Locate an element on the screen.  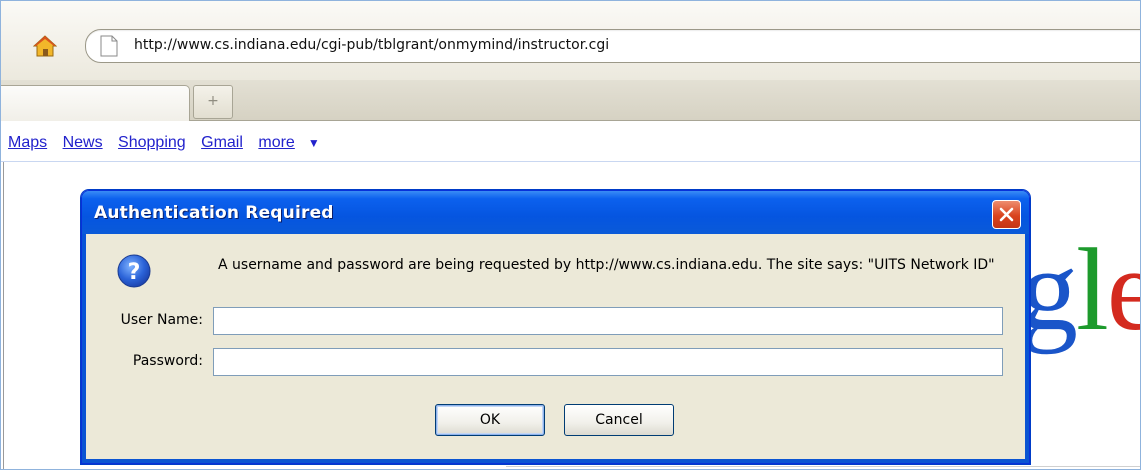
logo-letter-e: e is located at coordinates (1123, 289).